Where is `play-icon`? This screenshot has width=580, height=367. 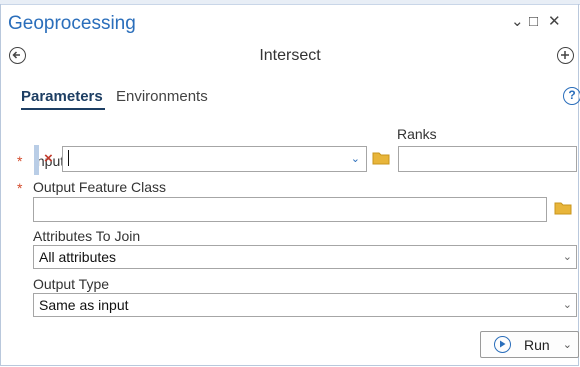
play-icon is located at coordinates (502, 344).